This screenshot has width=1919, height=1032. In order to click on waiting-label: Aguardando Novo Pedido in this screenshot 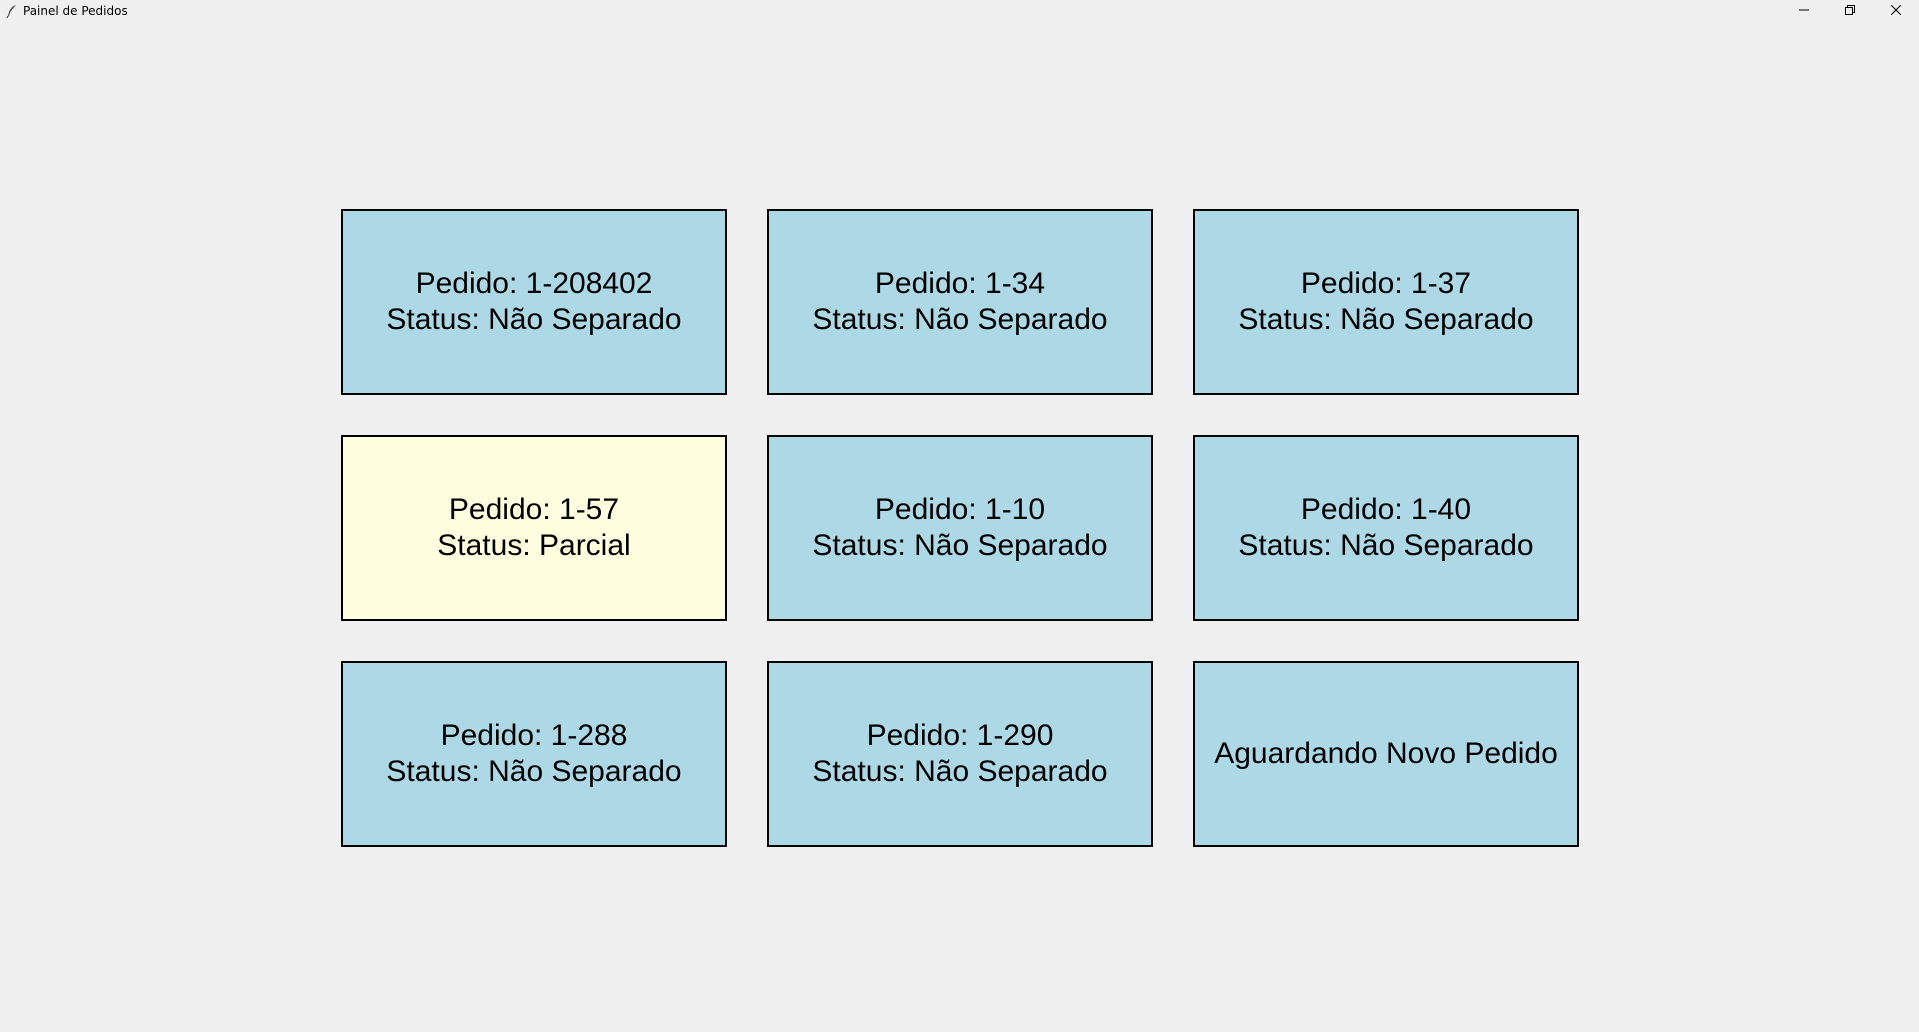, I will do `click(1386, 753)`.